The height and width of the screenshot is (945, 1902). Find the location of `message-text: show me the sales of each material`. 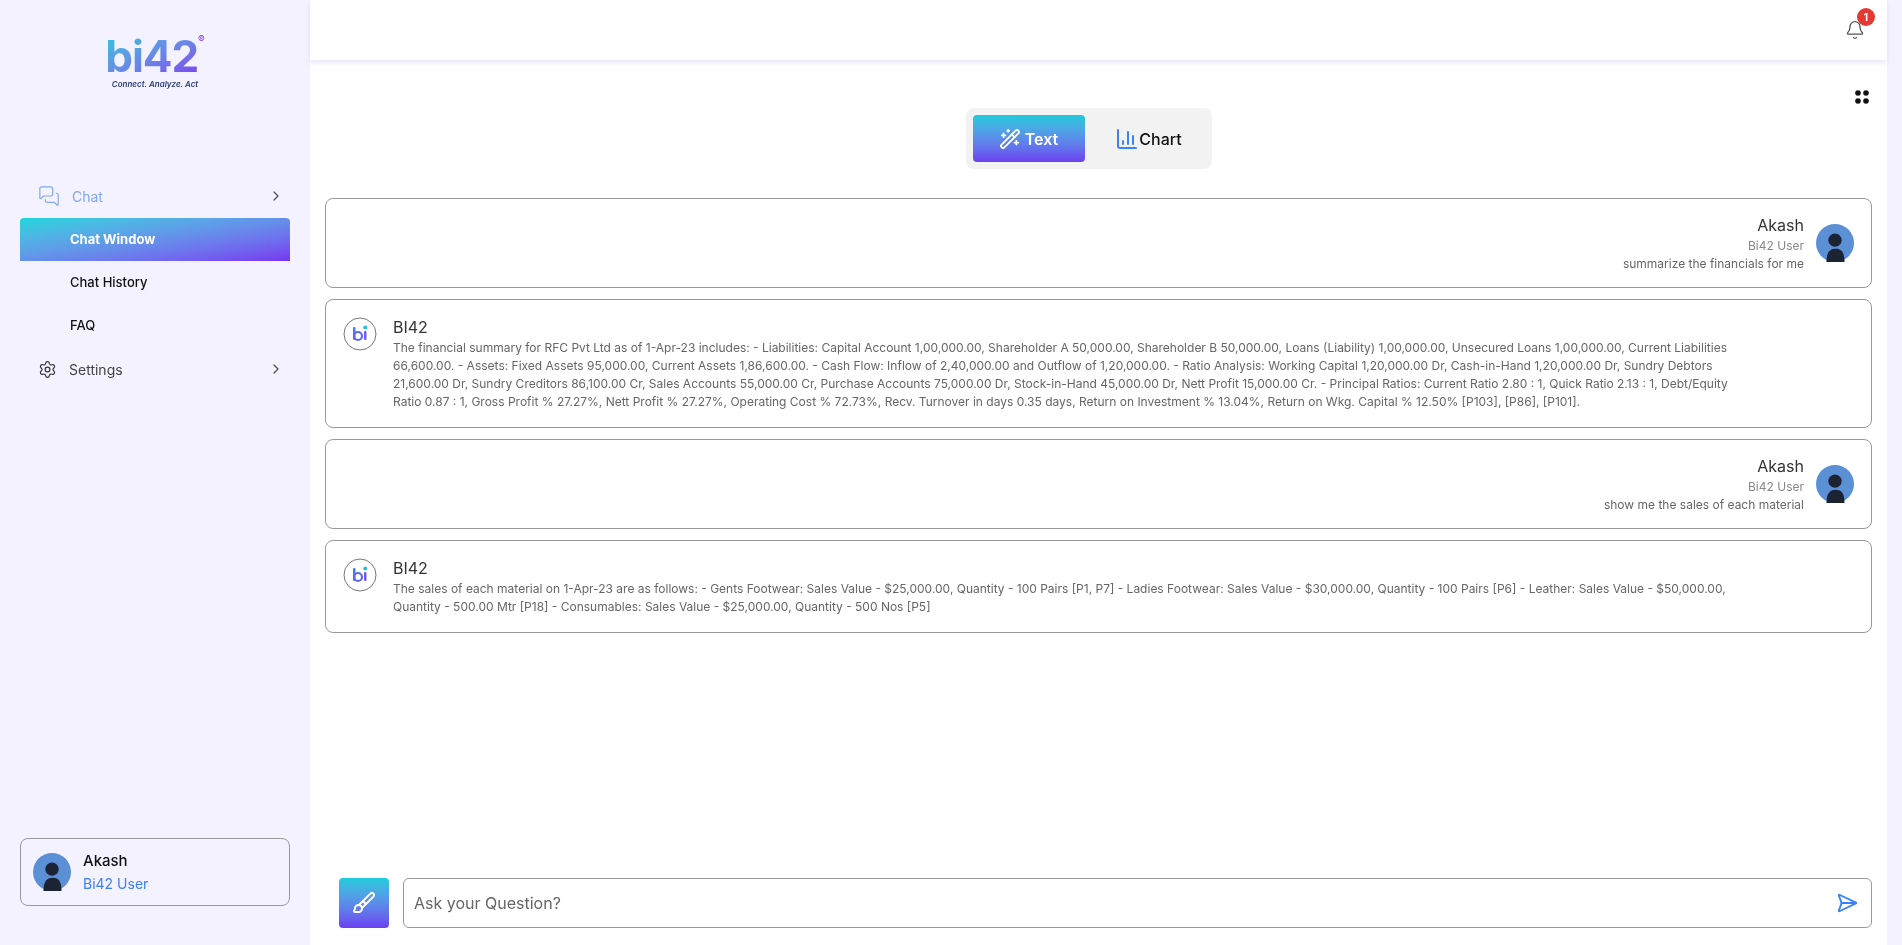

message-text: show me the sales of each material is located at coordinates (1703, 505).